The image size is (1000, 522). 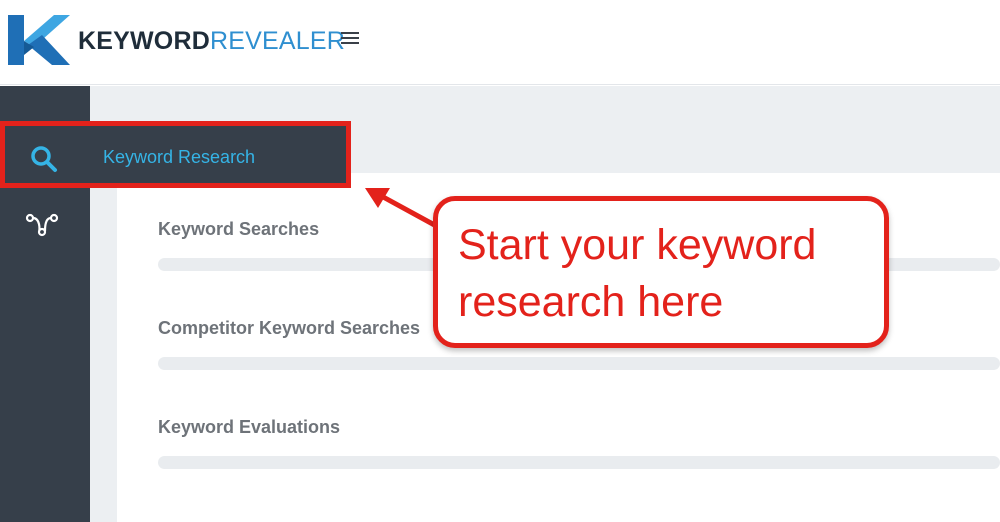 What do you see at coordinates (637, 245) in the screenshot?
I see `callout-line-1: Start your keyword` at bounding box center [637, 245].